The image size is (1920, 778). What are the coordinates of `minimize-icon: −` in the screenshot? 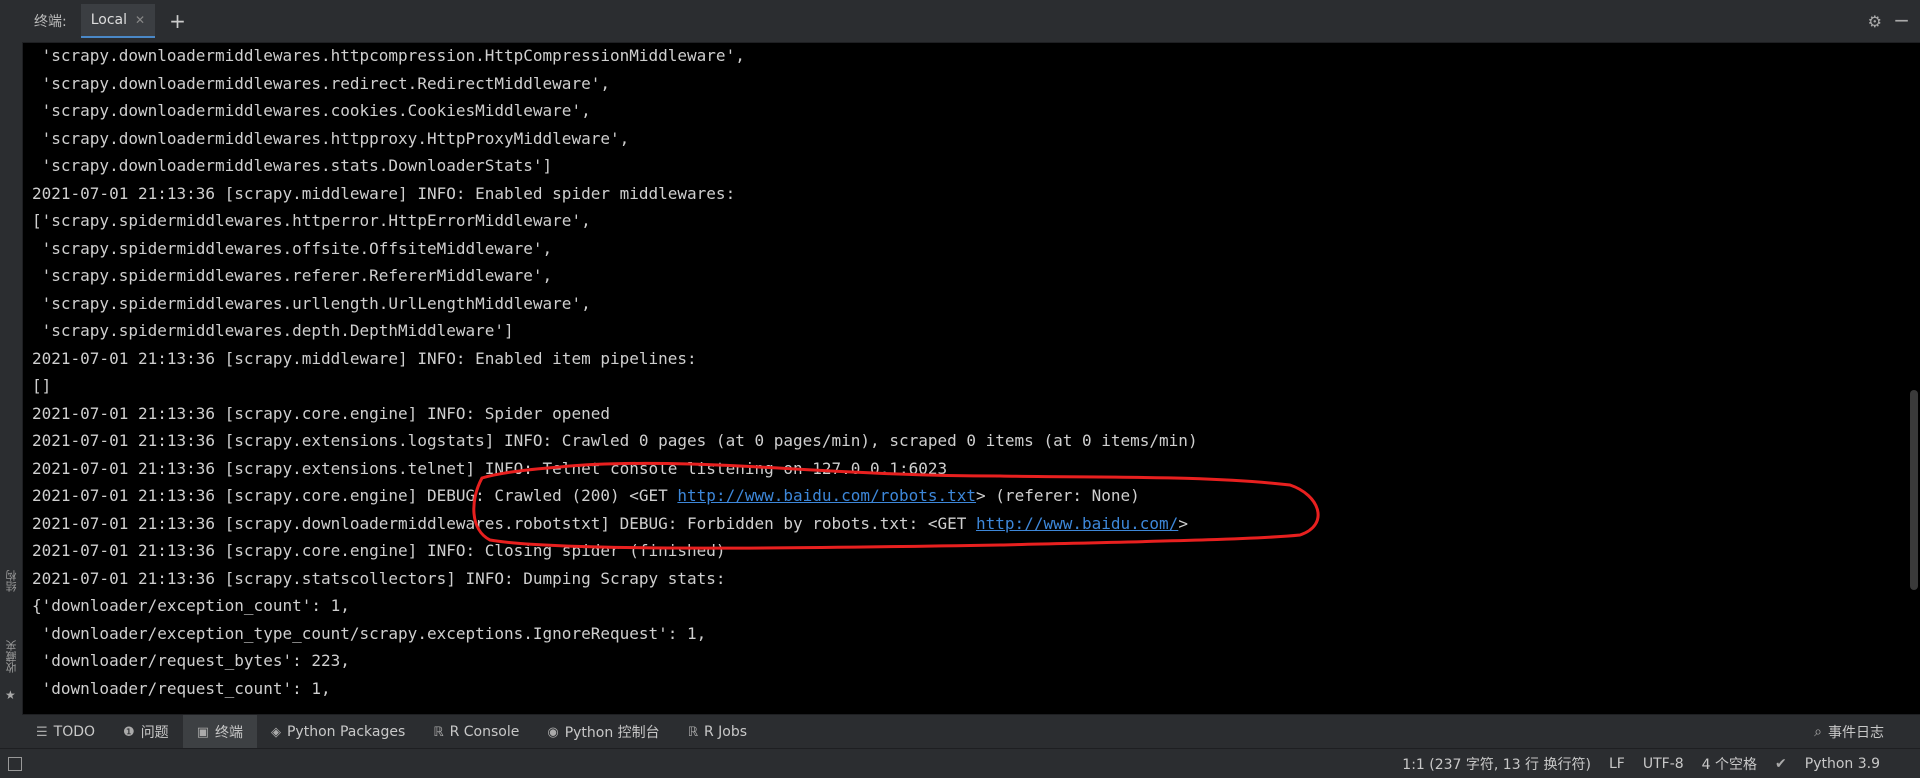 It's located at (1901, 20).